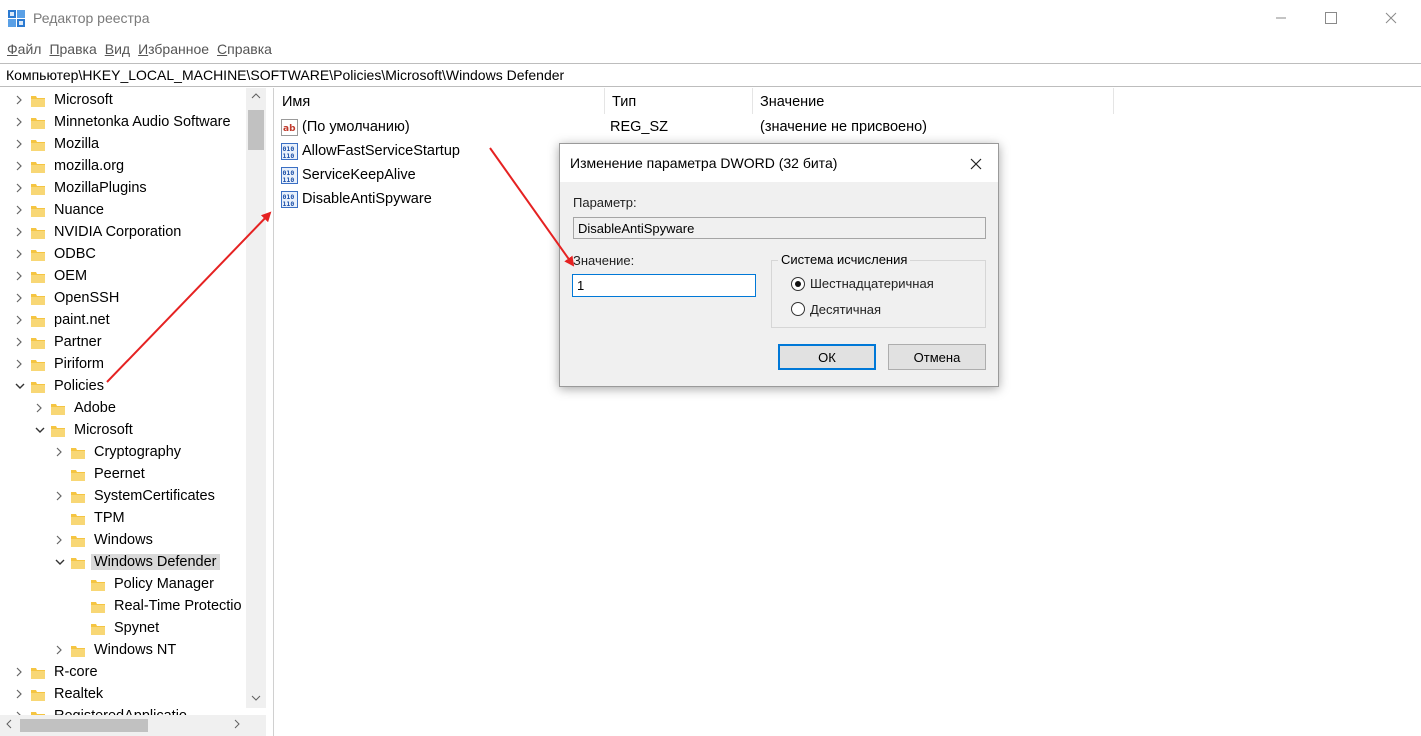 The width and height of the screenshot is (1421, 736). What do you see at coordinates (79, 386) in the screenshot?
I see `tree-node-label: Policies` at bounding box center [79, 386].